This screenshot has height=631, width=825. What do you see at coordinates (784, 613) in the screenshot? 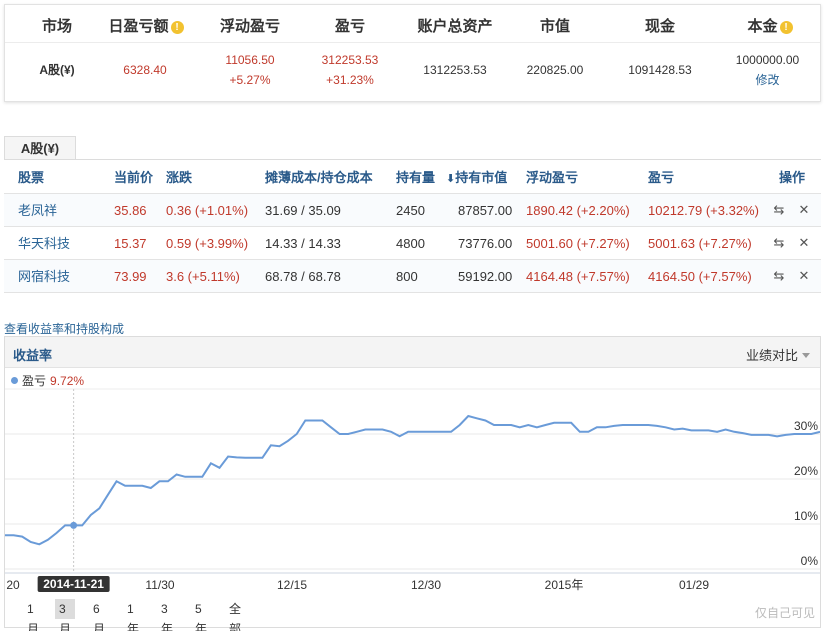
I see `visibility-note: 仅自己可见` at bounding box center [784, 613].